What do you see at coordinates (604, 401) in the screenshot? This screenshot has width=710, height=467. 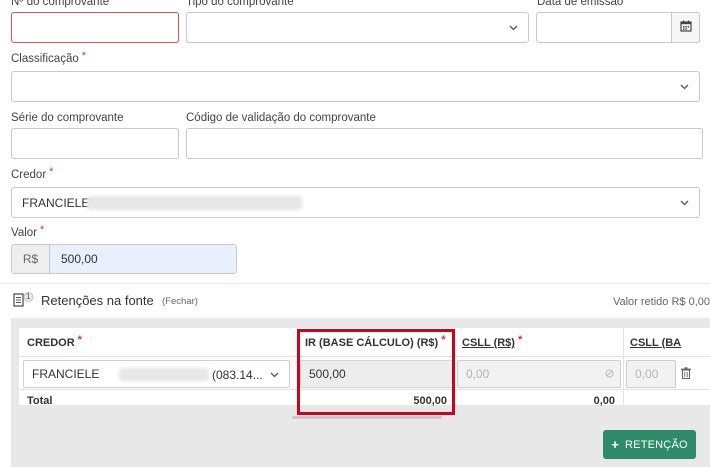 I see `total-csll: 0,00` at bounding box center [604, 401].